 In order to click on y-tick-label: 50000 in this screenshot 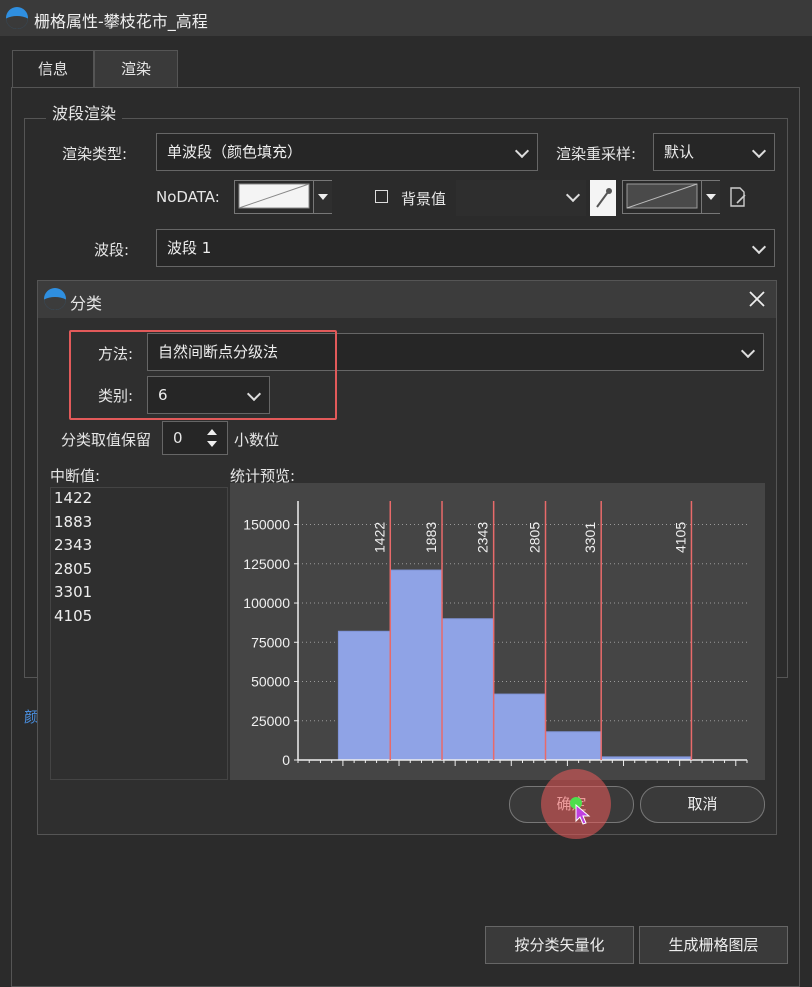, I will do `click(270, 682)`.